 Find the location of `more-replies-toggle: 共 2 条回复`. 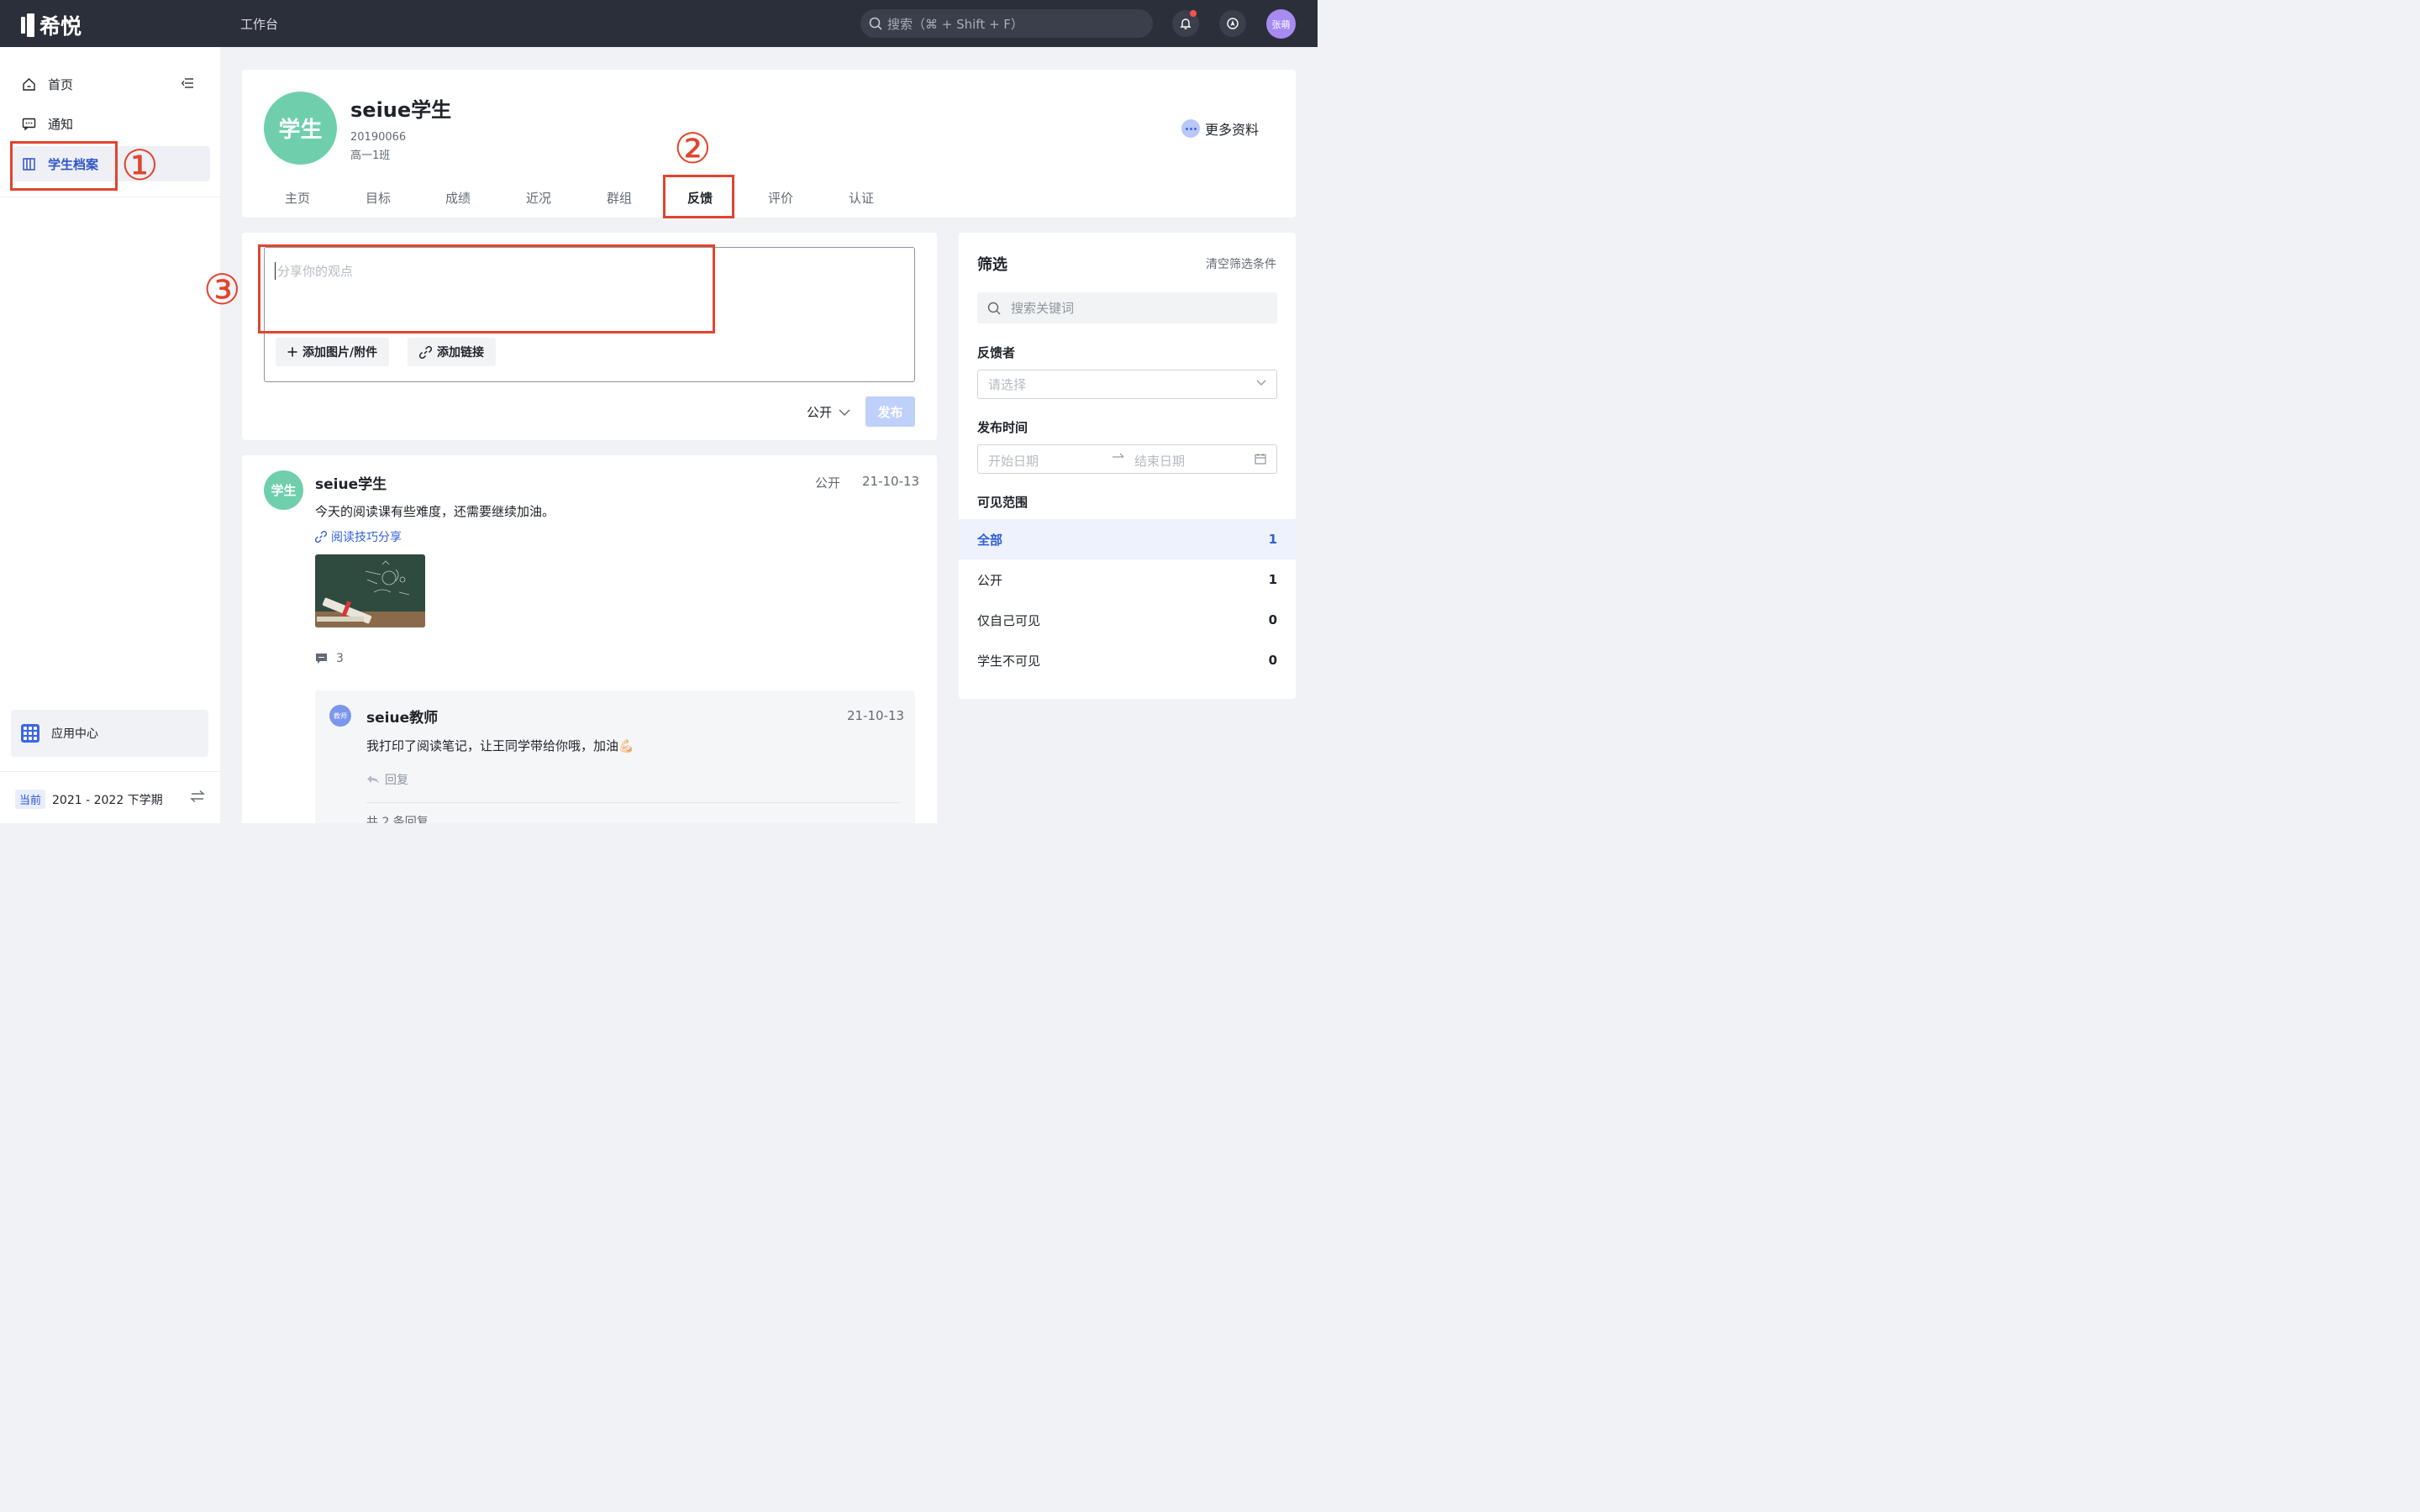

more-replies-toggle: 共 2 条回复 is located at coordinates (397, 818).